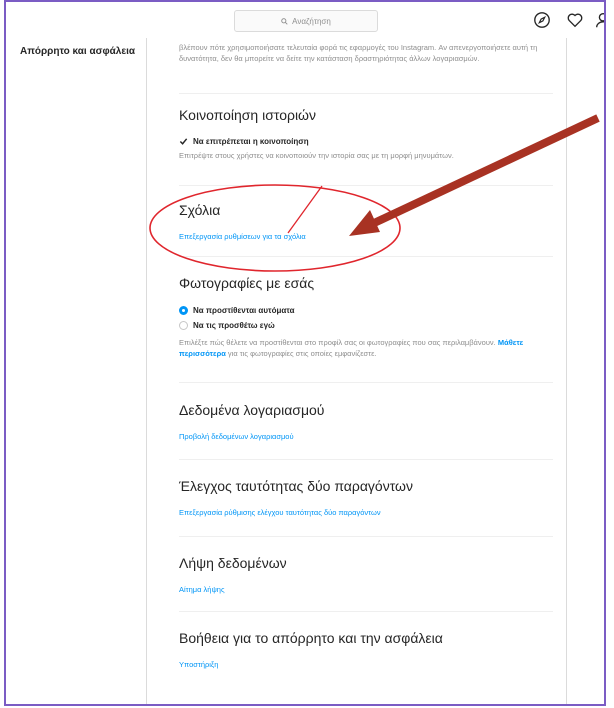 This screenshot has height=708, width=614. Describe the element at coordinates (542, 20) in the screenshot. I see `compass-icon` at that location.